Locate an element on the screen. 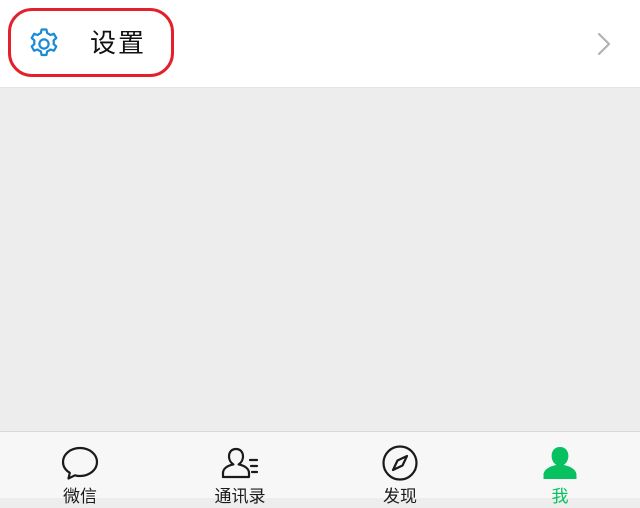 This screenshot has width=640, height=508. tab-label: 通讯录 is located at coordinates (240, 497).